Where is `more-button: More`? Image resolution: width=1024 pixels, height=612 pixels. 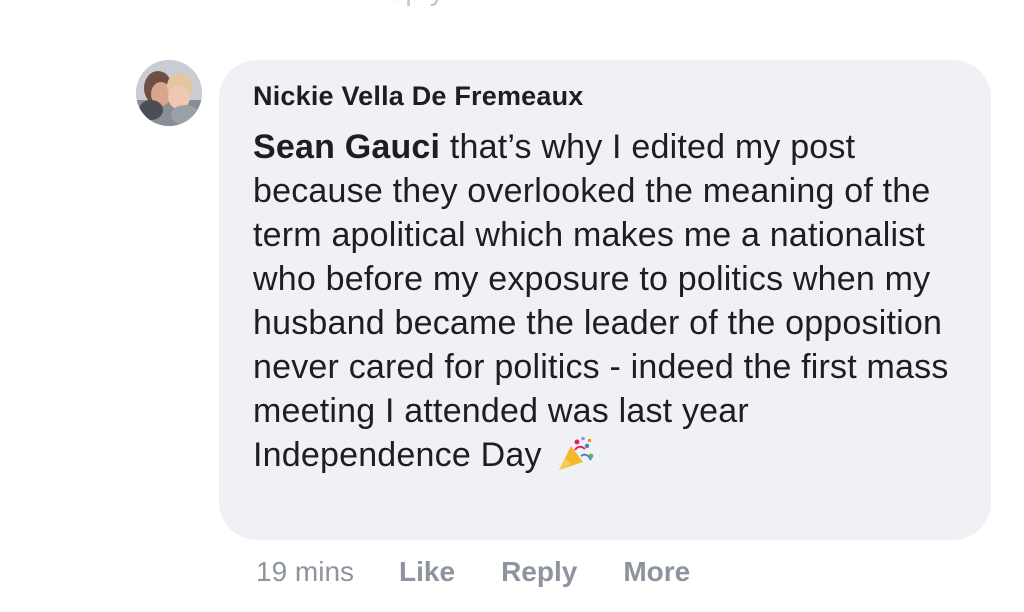 more-button: More is located at coordinates (656, 572).